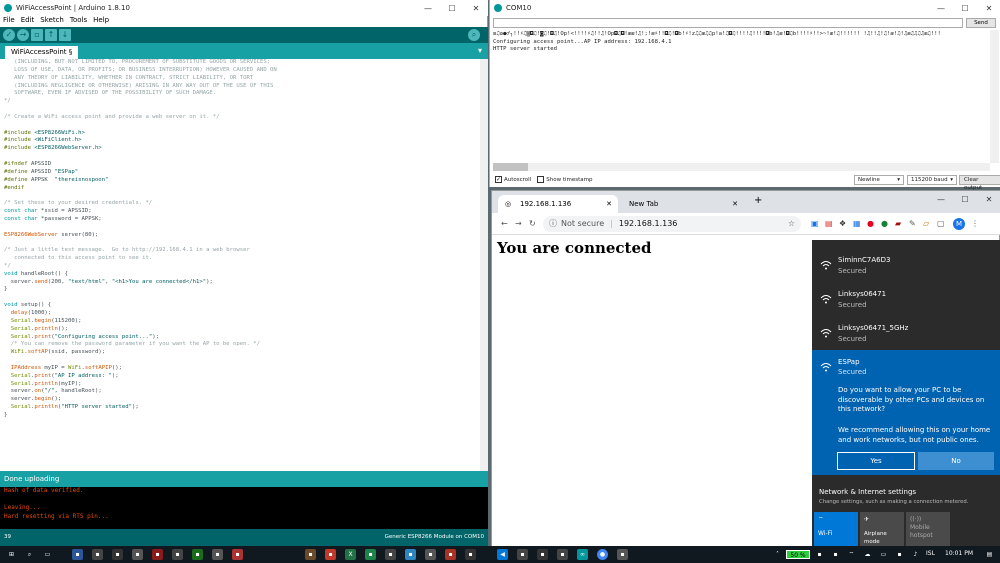  Describe the element at coordinates (541, 179) in the screenshot. I see `timestamp-checkbox` at that location.